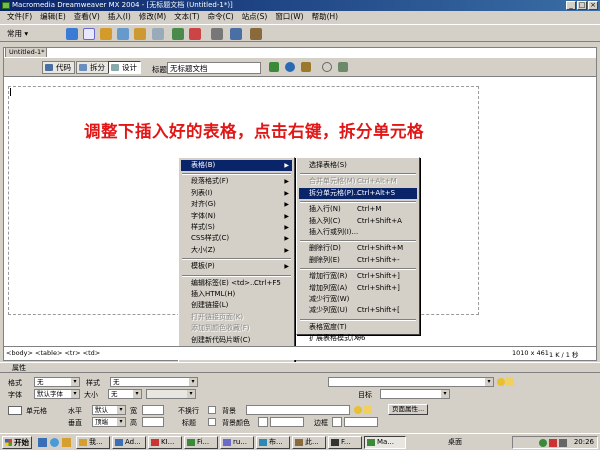  Describe the element at coordinates (289, 17) in the screenshot. I see `menu-window: 窗口(W)` at that location.